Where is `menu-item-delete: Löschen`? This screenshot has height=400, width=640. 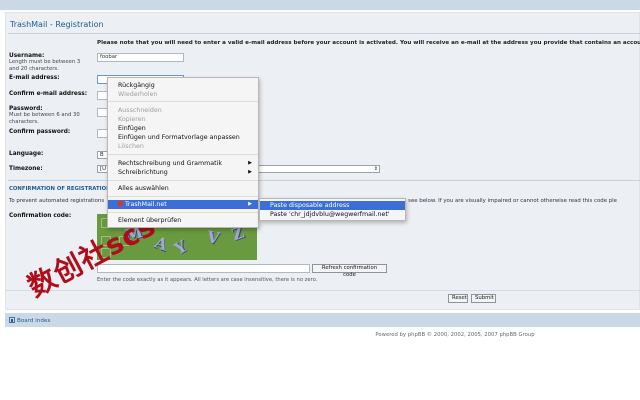 menu-item-delete: Löschen is located at coordinates (183, 146).